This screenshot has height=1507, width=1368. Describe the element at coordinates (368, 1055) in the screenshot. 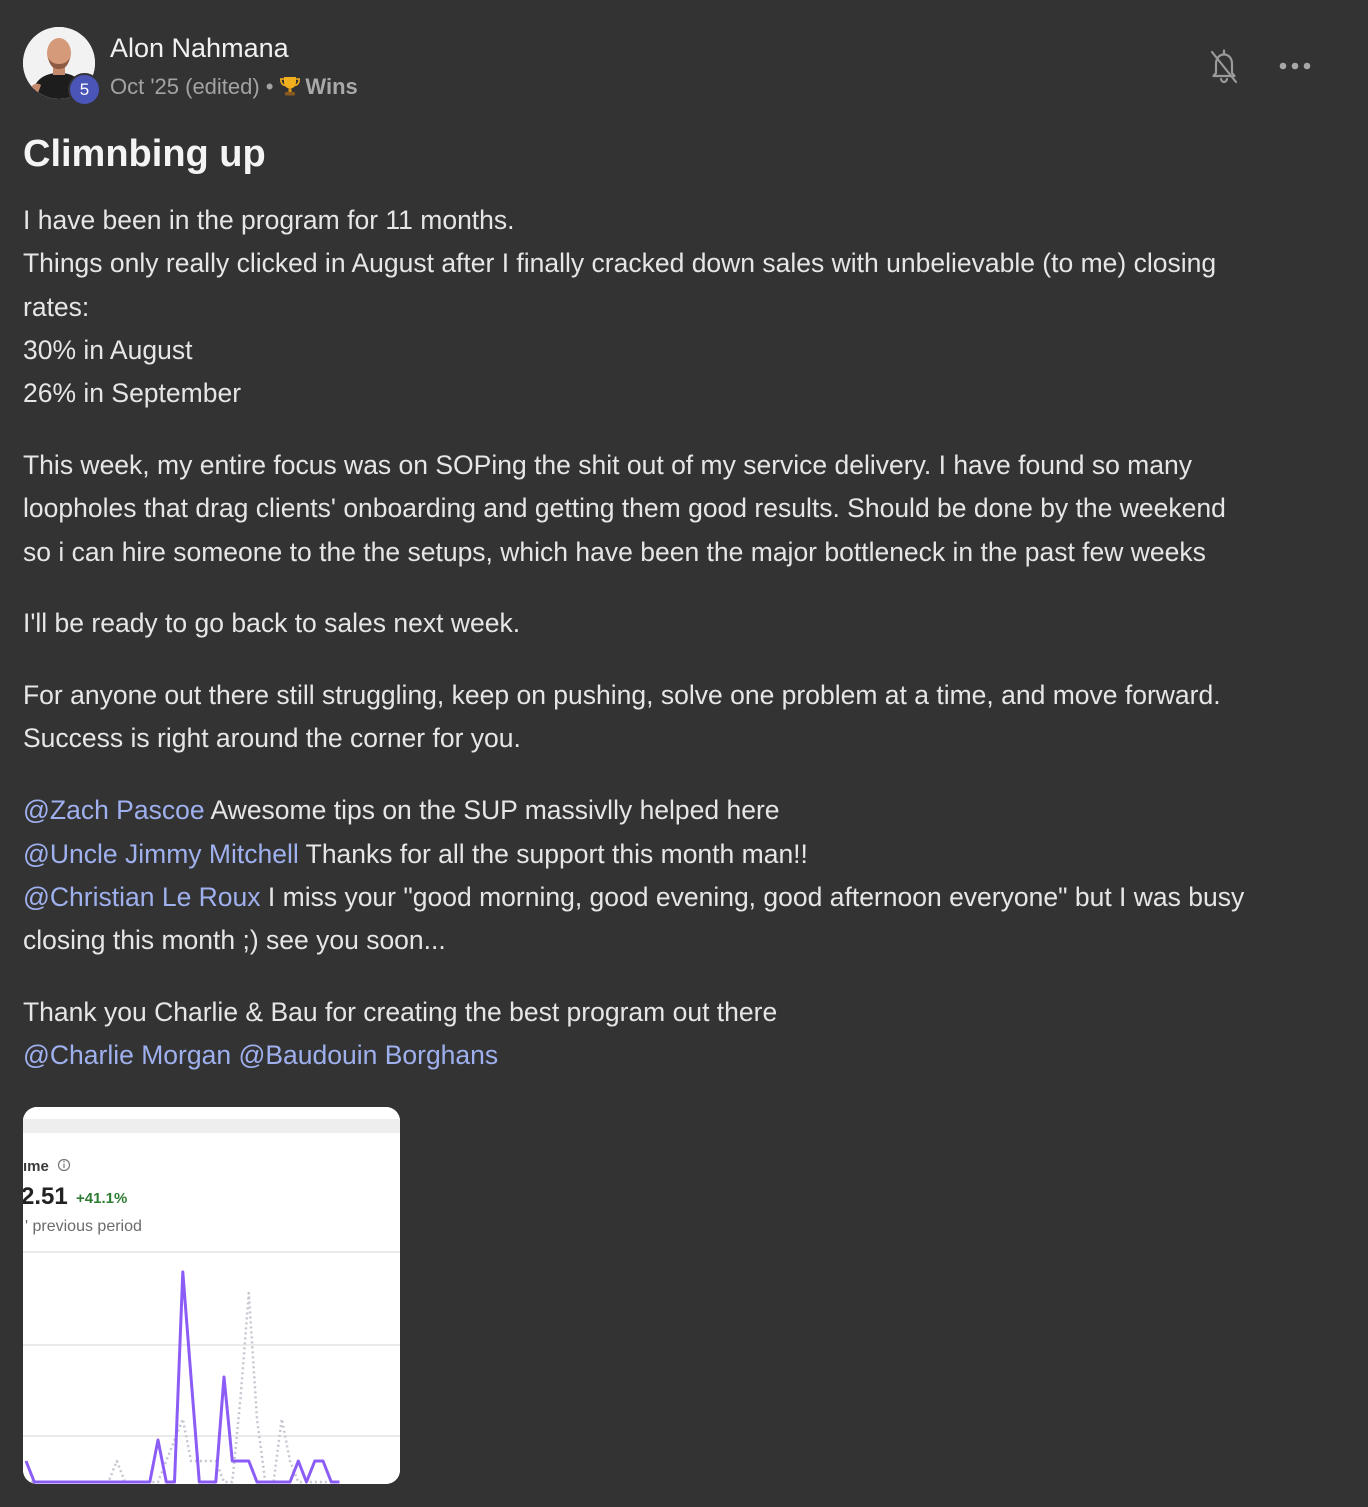

I see `mention-link: @Baudouin Borghans` at that location.